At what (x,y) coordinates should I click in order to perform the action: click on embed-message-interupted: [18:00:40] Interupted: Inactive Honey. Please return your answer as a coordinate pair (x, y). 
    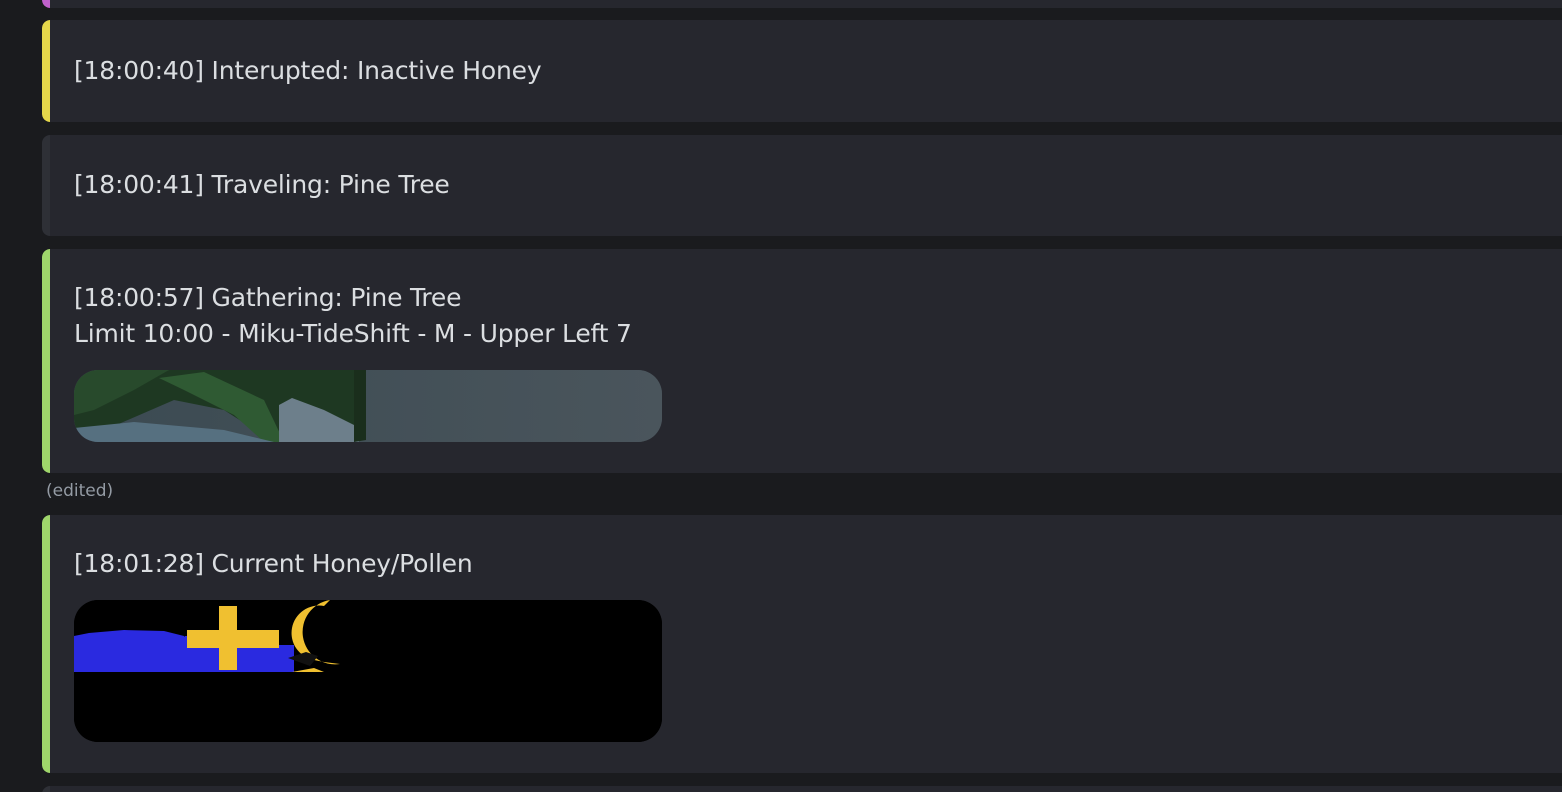
    Looking at the image, I should click on (802, 71).